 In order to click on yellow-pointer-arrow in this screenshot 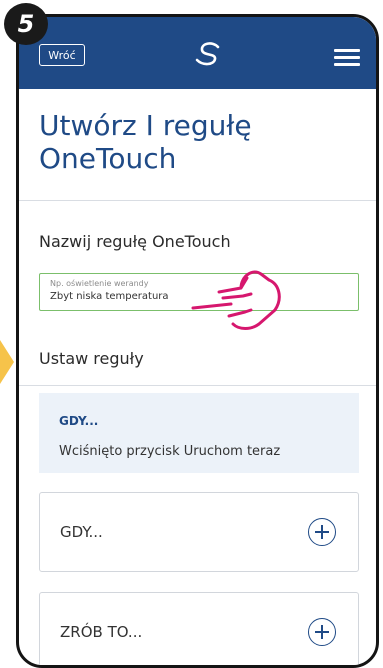, I will do `click(7, 362)`.